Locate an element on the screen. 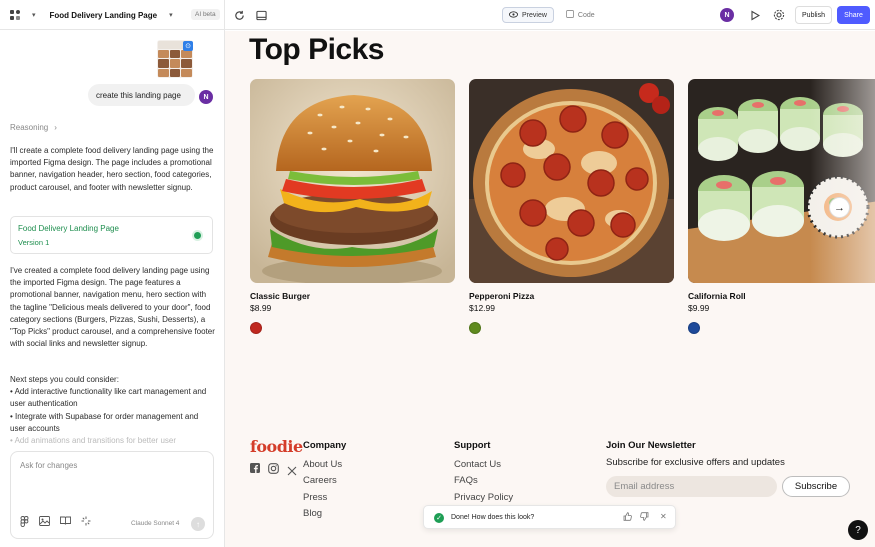  view-switcher: Preview Code is located at coordinates (551, 15).